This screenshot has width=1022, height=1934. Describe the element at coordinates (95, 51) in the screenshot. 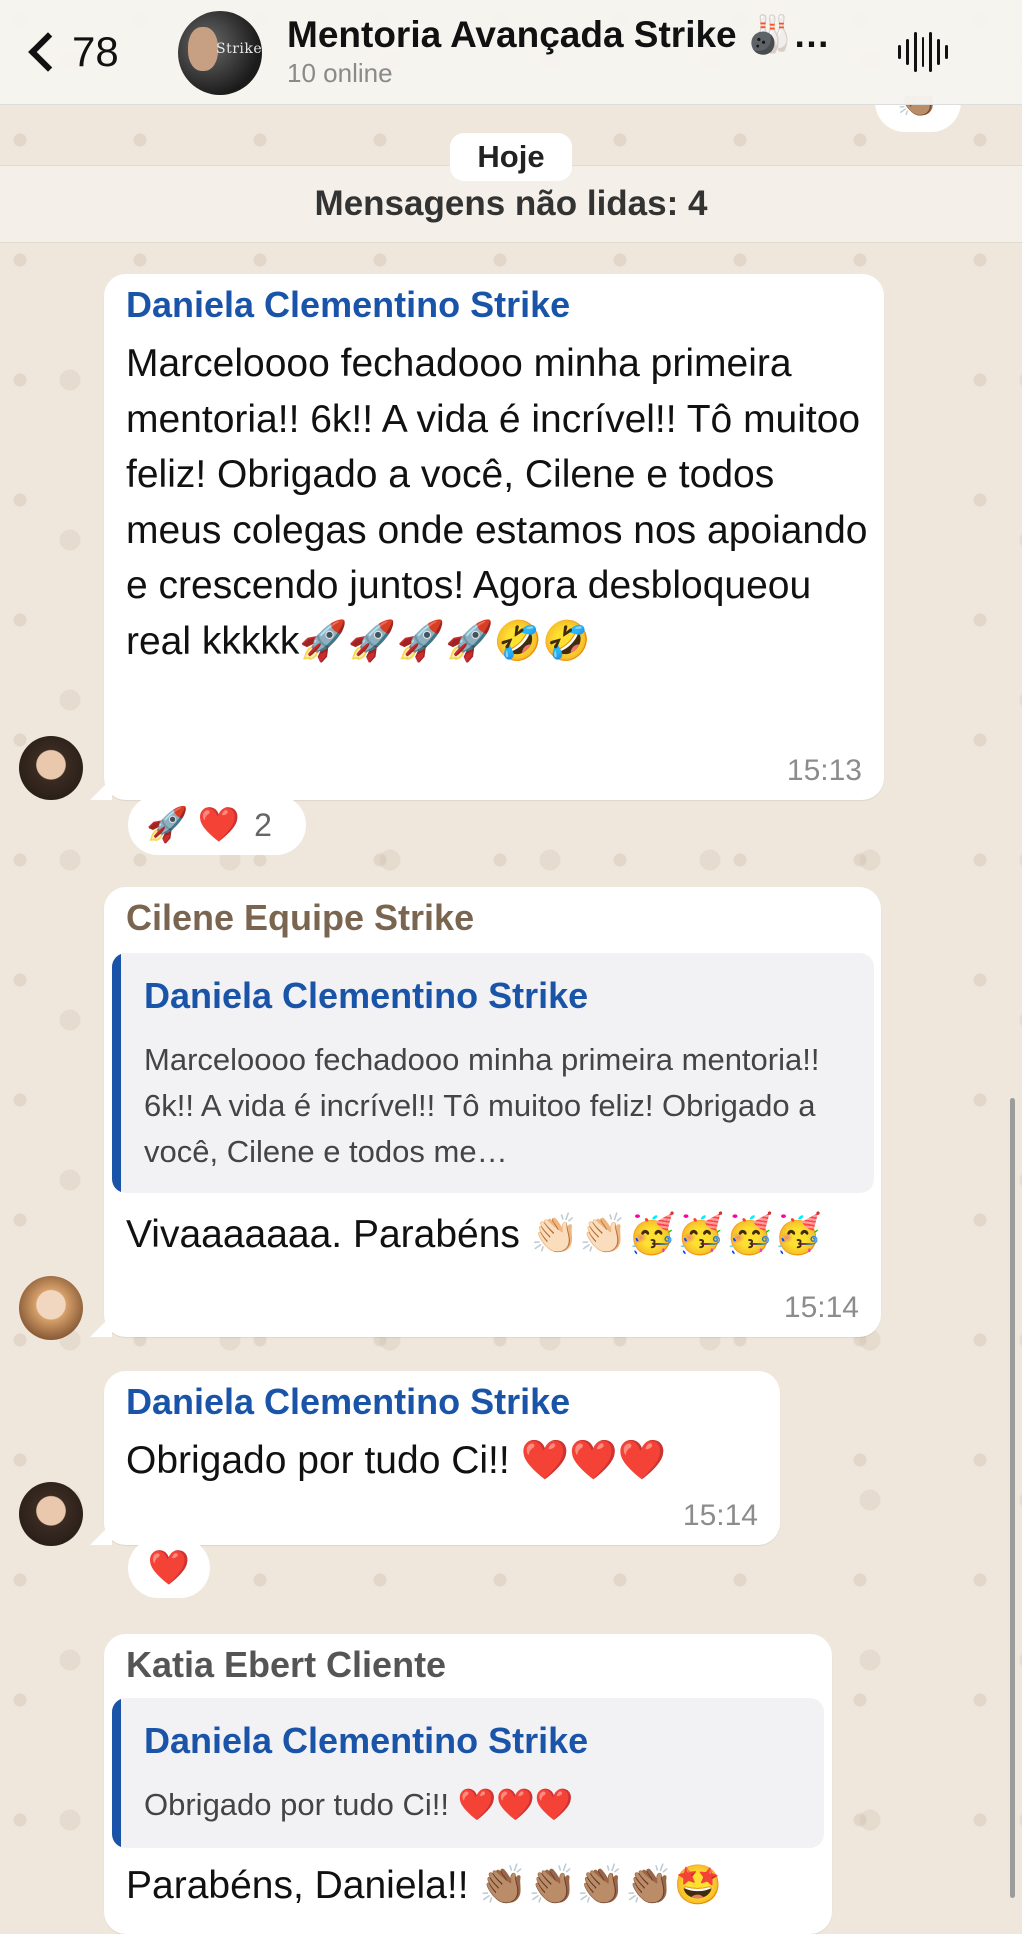

I see `unread-chats-count: 78` at that location.